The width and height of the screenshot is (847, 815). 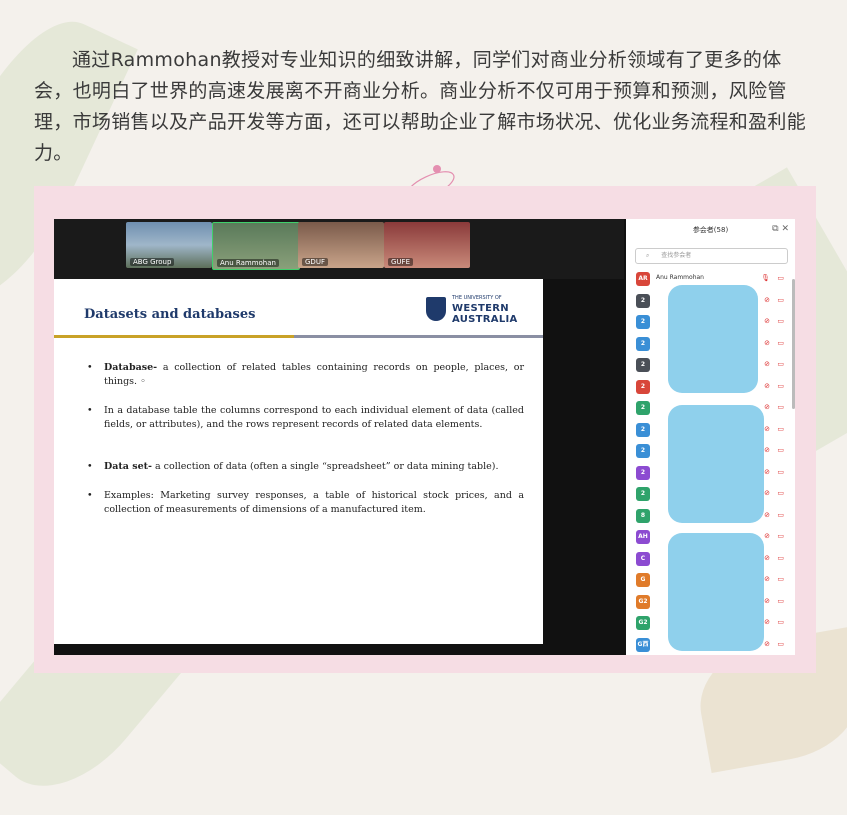 I want to click on avatar: G, so click(x=643, y=580).